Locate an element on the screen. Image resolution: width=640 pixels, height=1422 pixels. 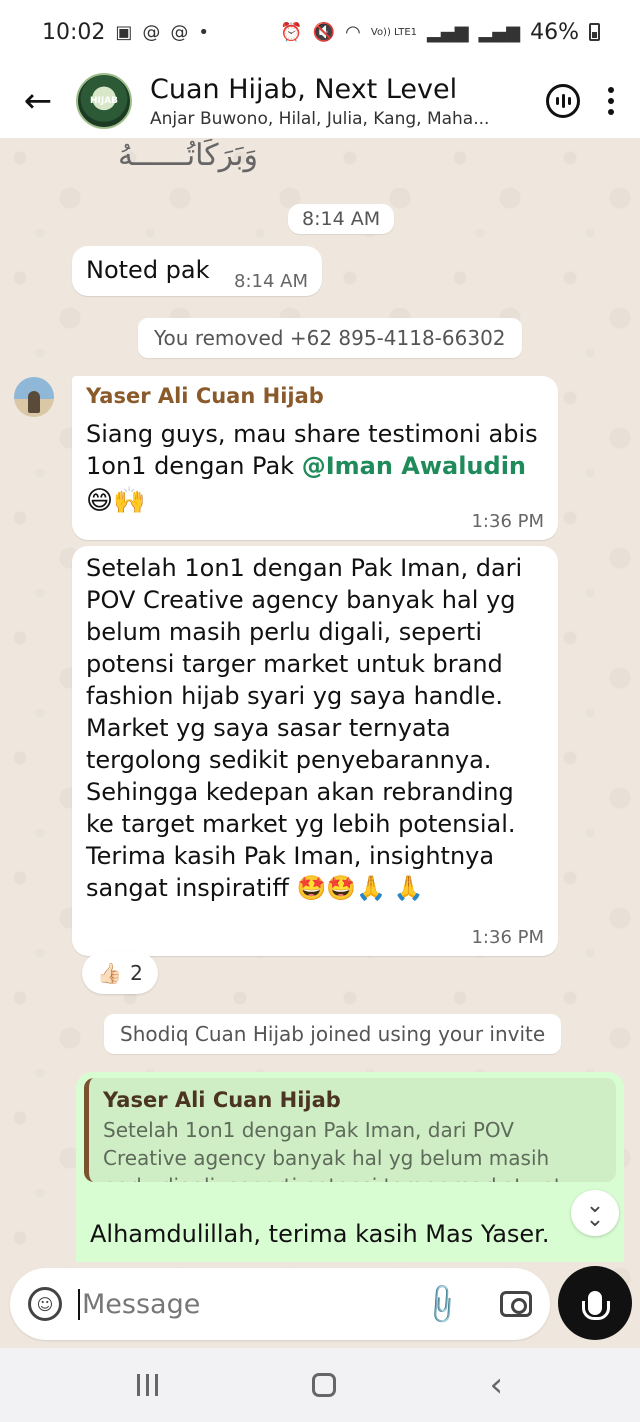
message-time: 8:14 AM is located at coordinates (271, 281).